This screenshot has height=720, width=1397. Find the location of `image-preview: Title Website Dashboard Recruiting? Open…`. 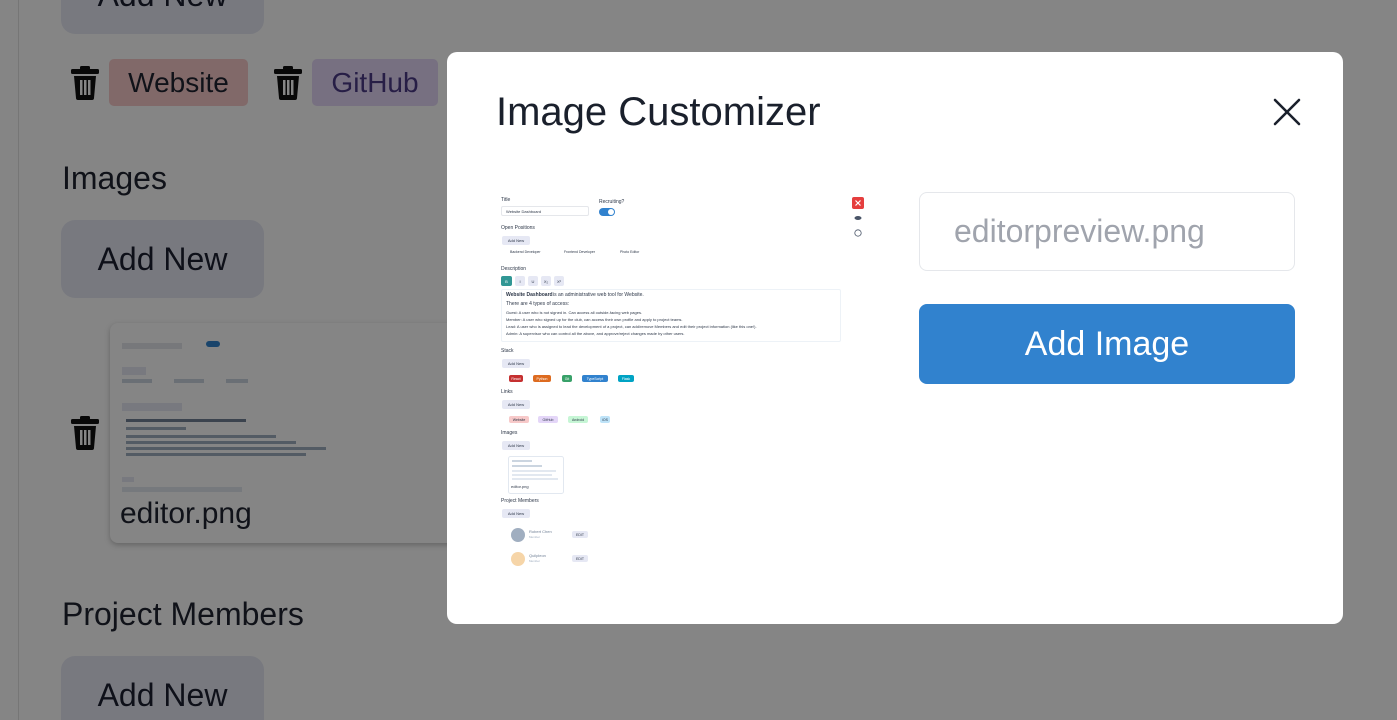

image-preview: Title Website Dashboard Recruiting? Open… is located at coordinates (683, 384).